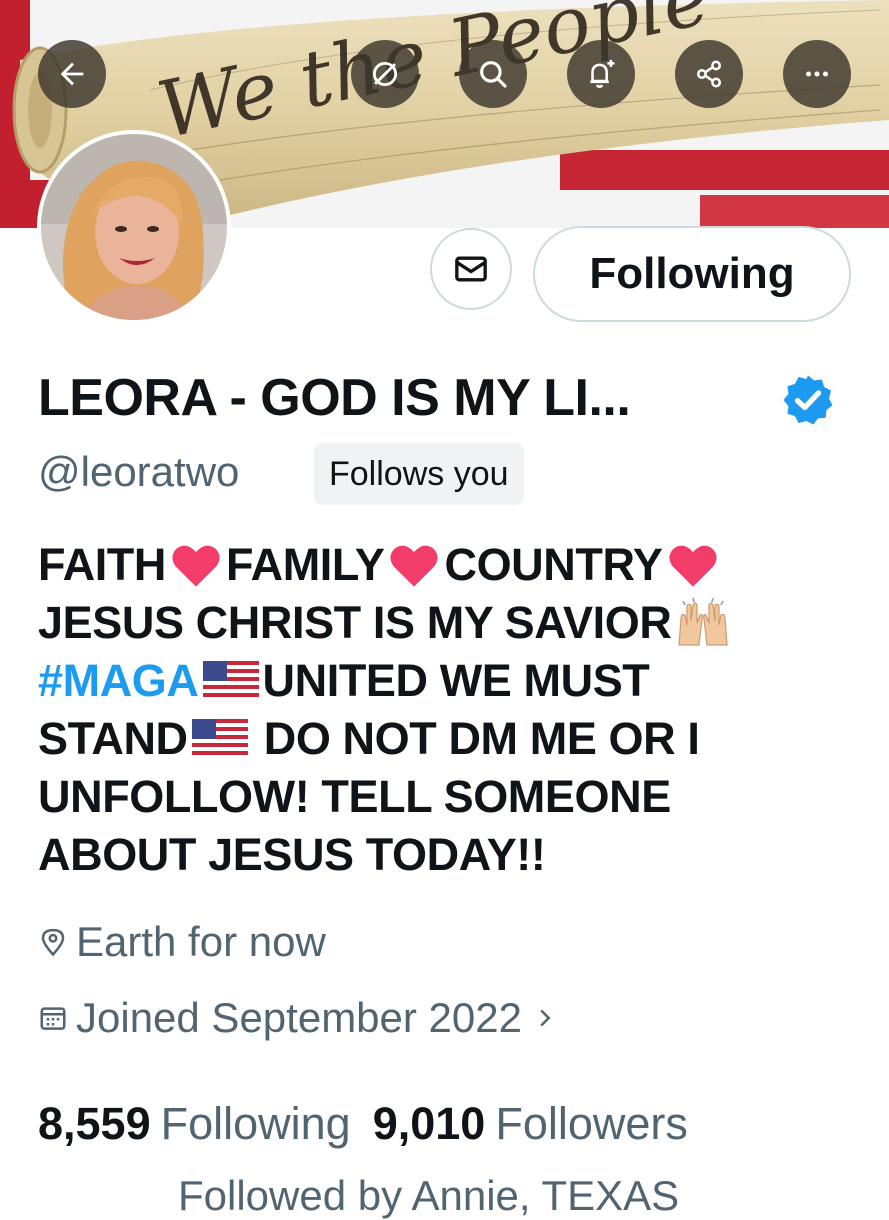 The height and width of the screenshot is (1220, 889). What do you see at coordinates (255, 1123) in the screenshot?
I see `following-label: Following` at bounding box center [255, 1123].